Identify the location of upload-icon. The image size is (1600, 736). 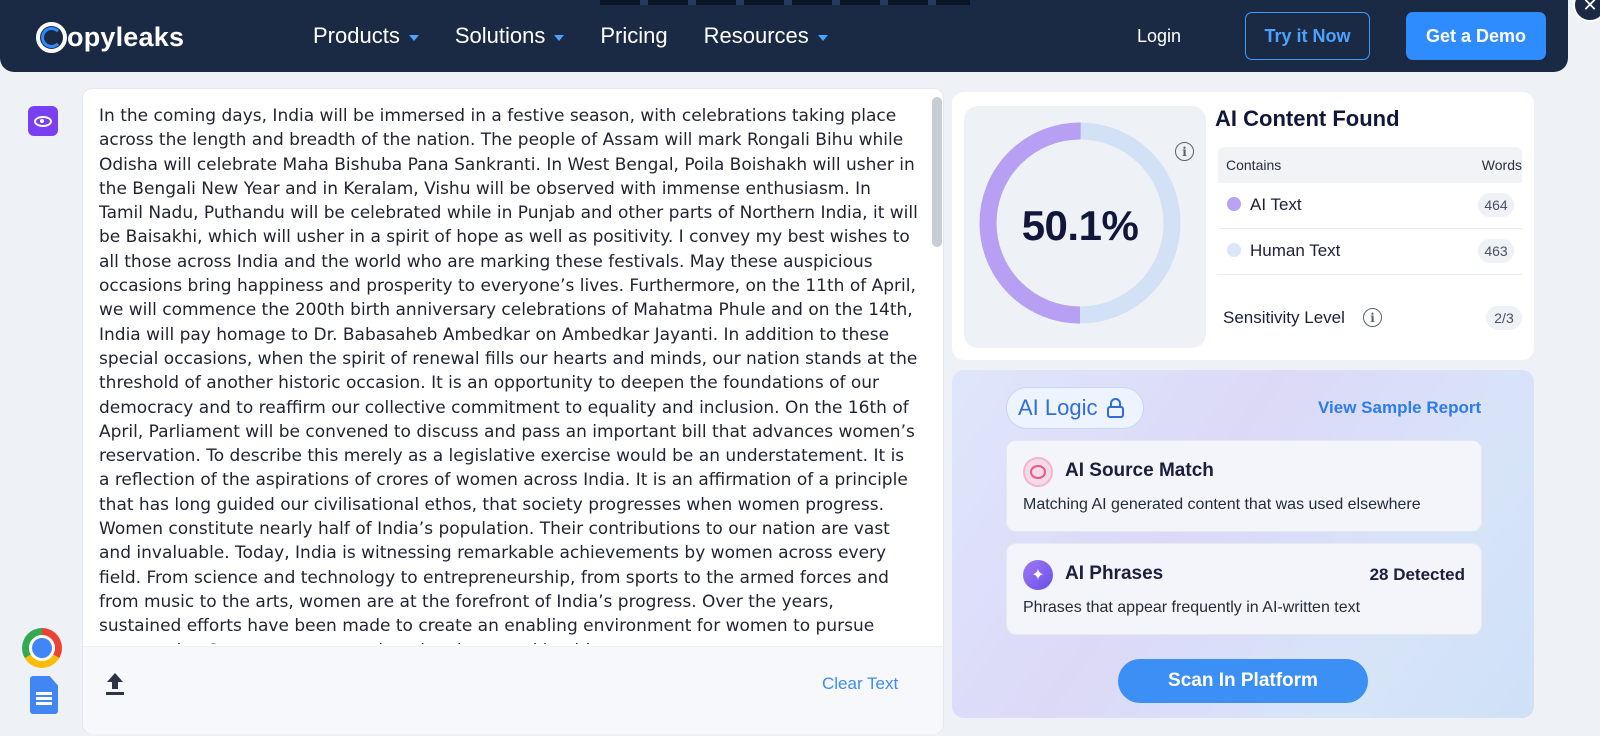
(115, 684).